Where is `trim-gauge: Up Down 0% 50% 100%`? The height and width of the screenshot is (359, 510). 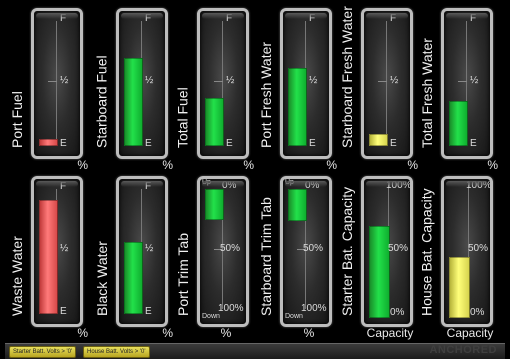
trim-gauge: Up Down 0% 50% 100% is located at coordinates (223, 251).